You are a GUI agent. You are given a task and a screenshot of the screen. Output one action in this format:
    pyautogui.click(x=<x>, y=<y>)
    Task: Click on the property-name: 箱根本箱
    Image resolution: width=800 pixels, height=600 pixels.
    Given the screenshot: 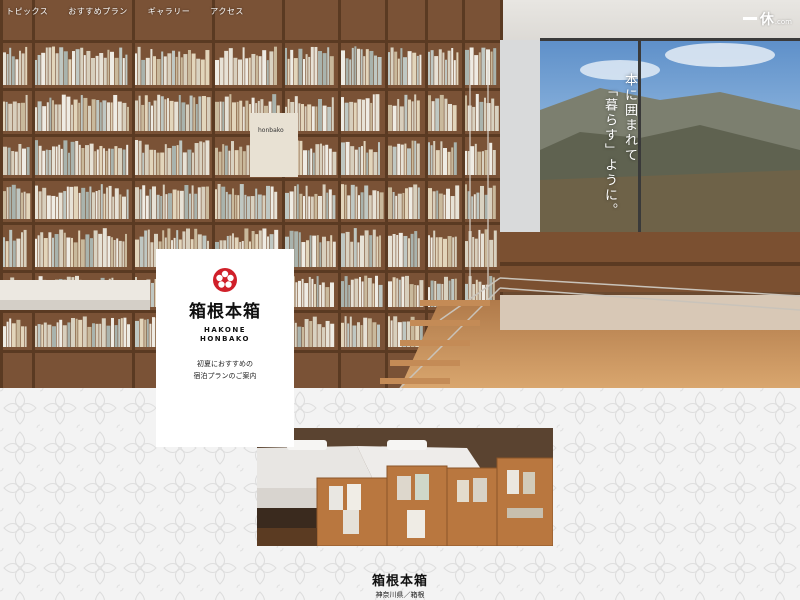 What is the action you would take?
    pyautogui.click(x=400, y=579)
    